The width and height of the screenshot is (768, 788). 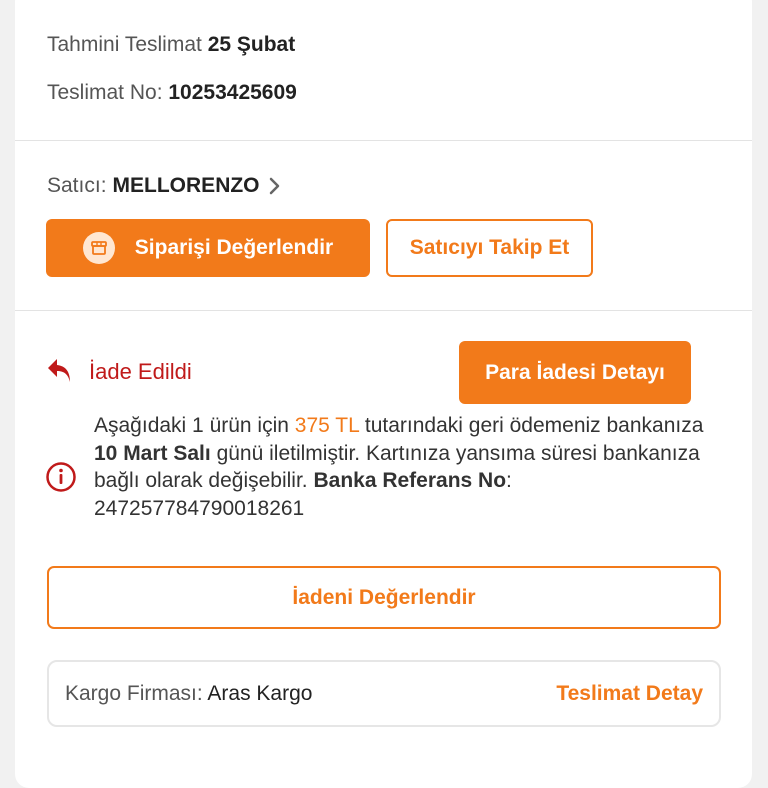 I want to click on seller-link: Satıcı: MELLORENZO, so click(x=164, y=186).